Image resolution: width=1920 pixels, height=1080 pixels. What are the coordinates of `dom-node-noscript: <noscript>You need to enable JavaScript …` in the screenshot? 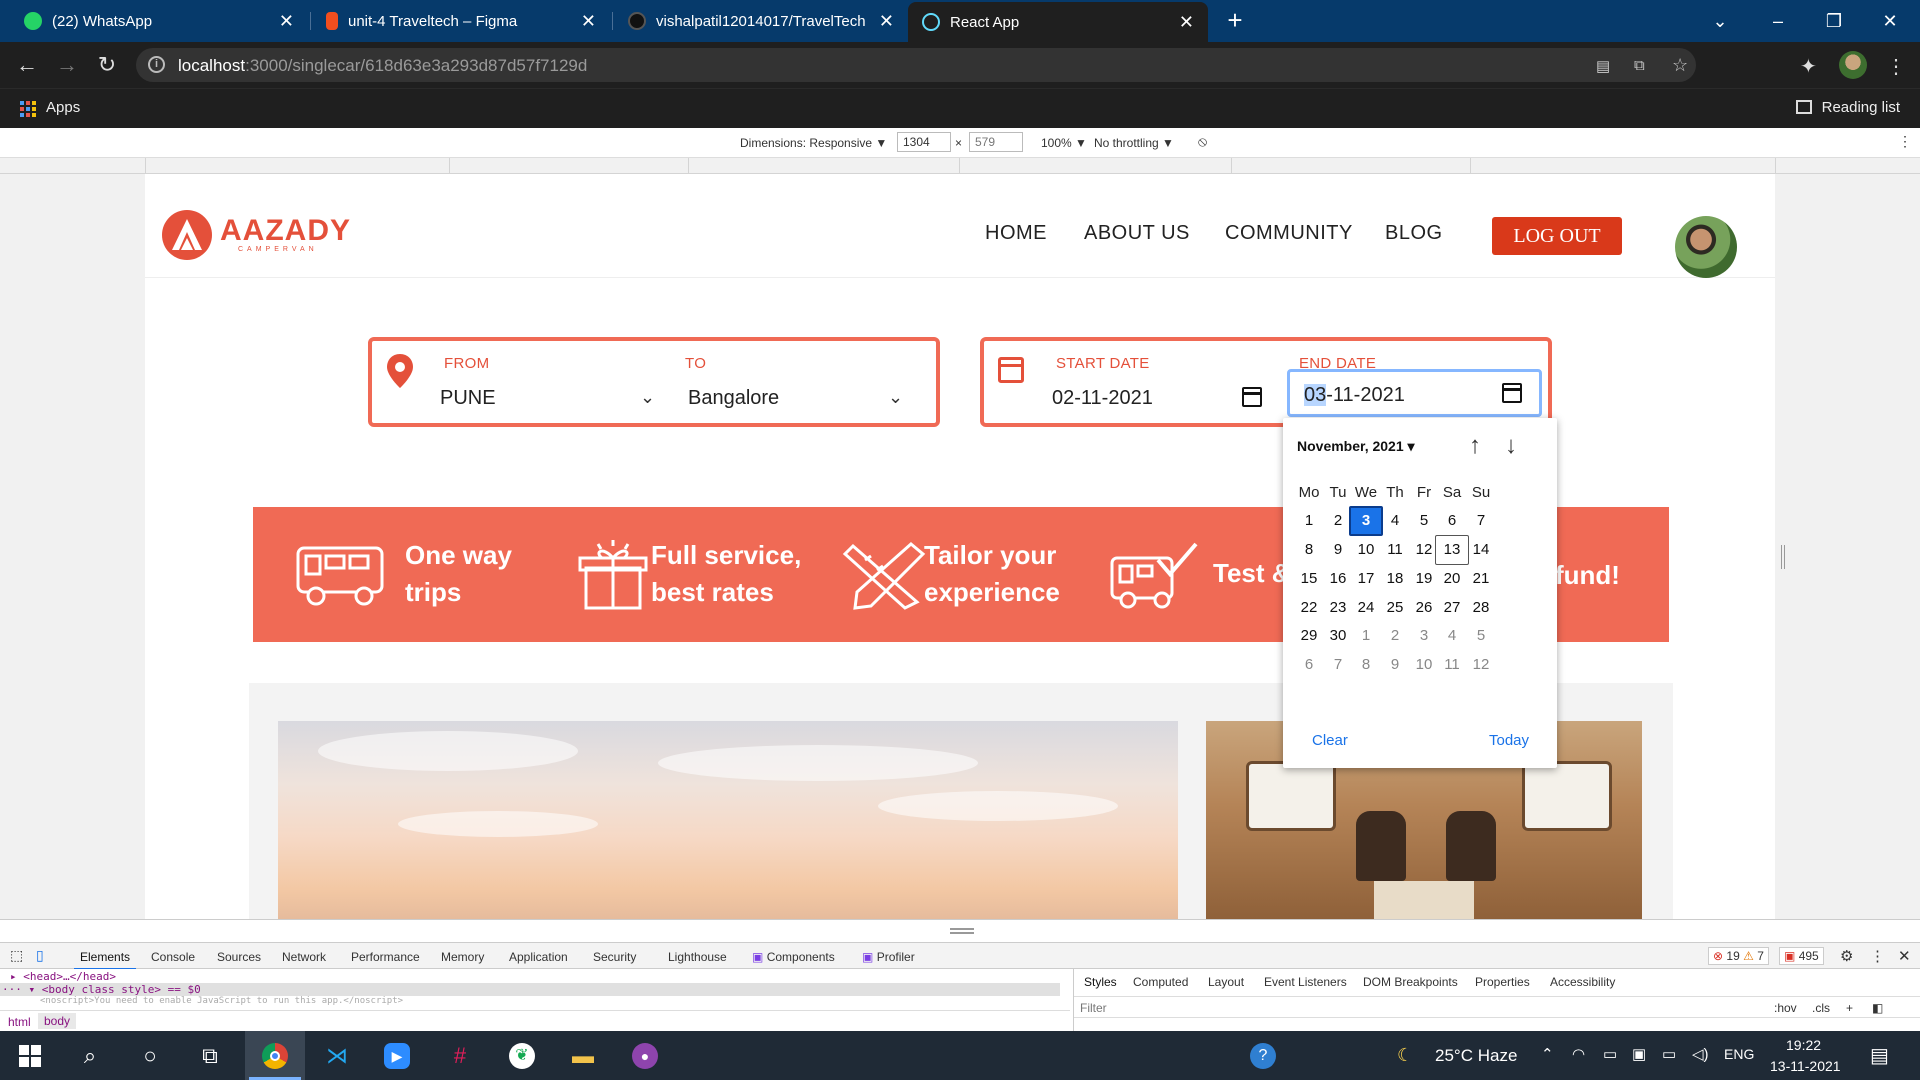 It's located at (221, 1001).